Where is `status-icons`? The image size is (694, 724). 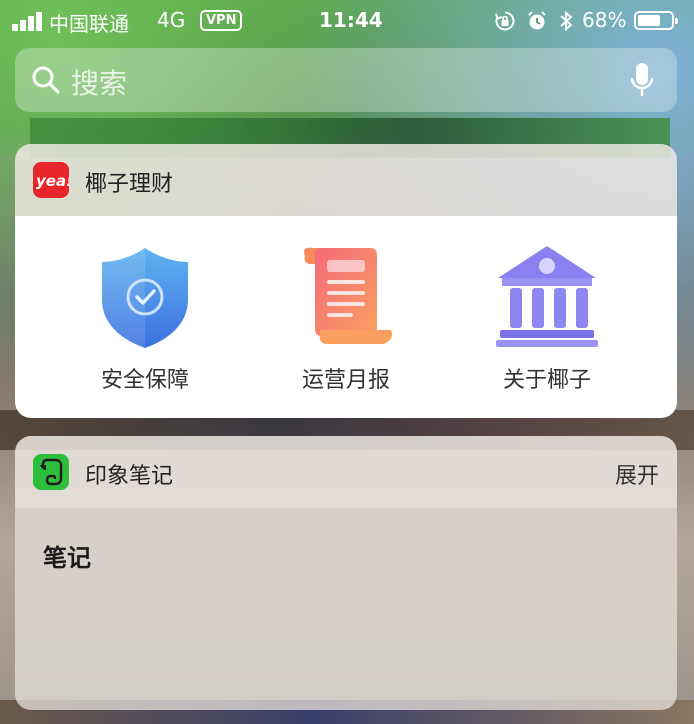 status-icons is located at coordinates (534, 21).